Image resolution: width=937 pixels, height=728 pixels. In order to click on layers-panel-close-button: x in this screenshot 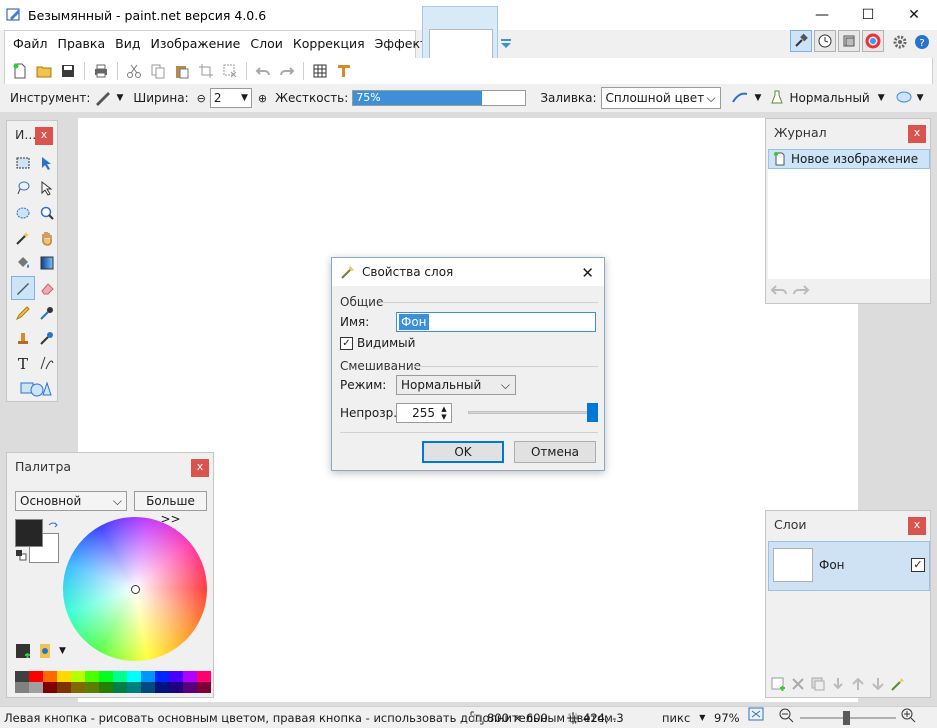, I will do `click(917, 526)`.